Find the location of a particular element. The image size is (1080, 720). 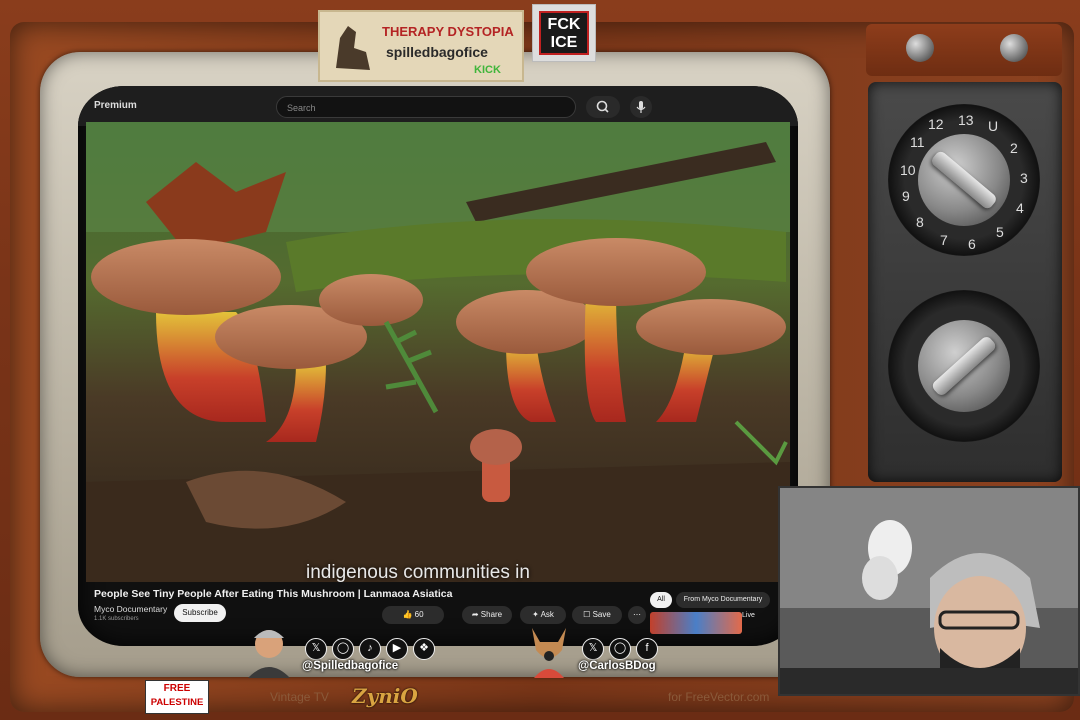

mic-icon is located at coordinates (641, 107).